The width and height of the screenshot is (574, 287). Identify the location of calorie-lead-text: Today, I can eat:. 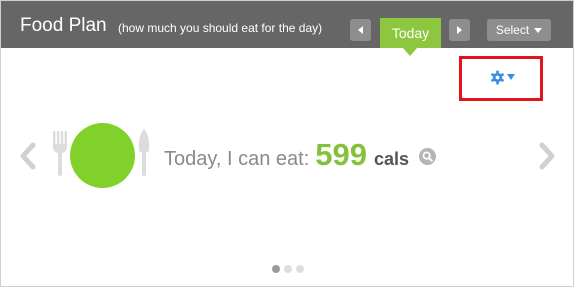
(237, 159).